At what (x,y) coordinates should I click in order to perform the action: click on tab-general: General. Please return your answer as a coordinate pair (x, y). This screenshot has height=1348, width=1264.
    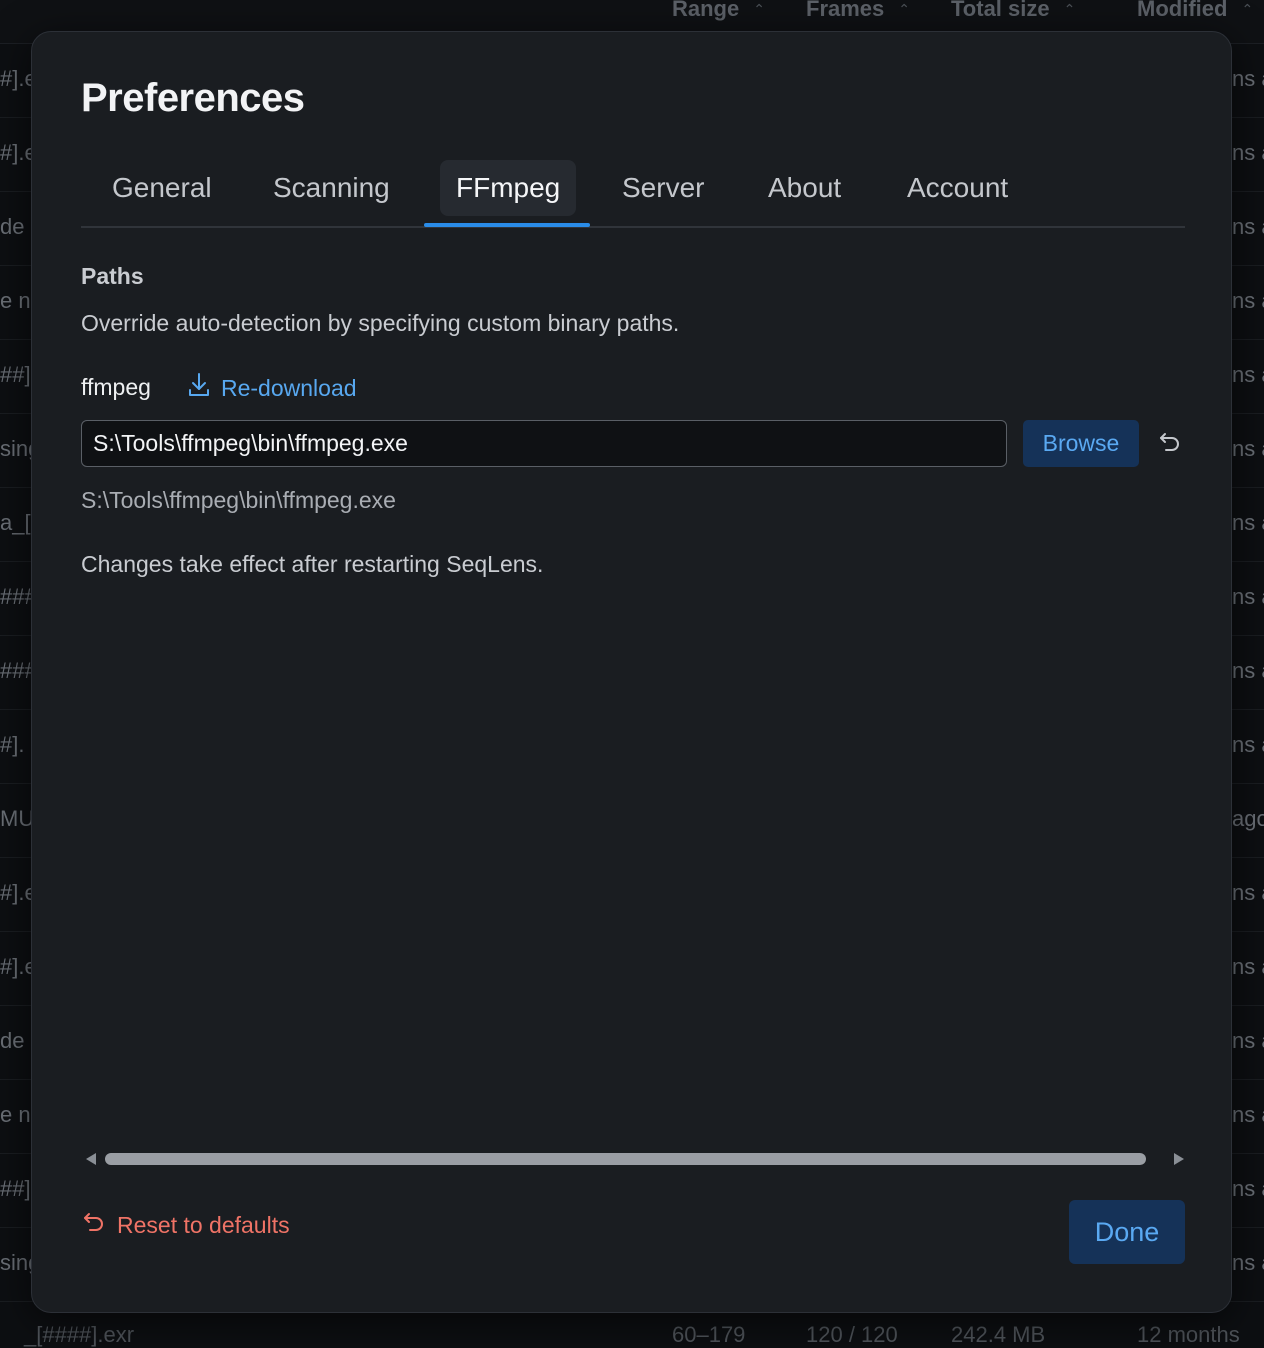
    Looking at the image, I should click on (162, 188).